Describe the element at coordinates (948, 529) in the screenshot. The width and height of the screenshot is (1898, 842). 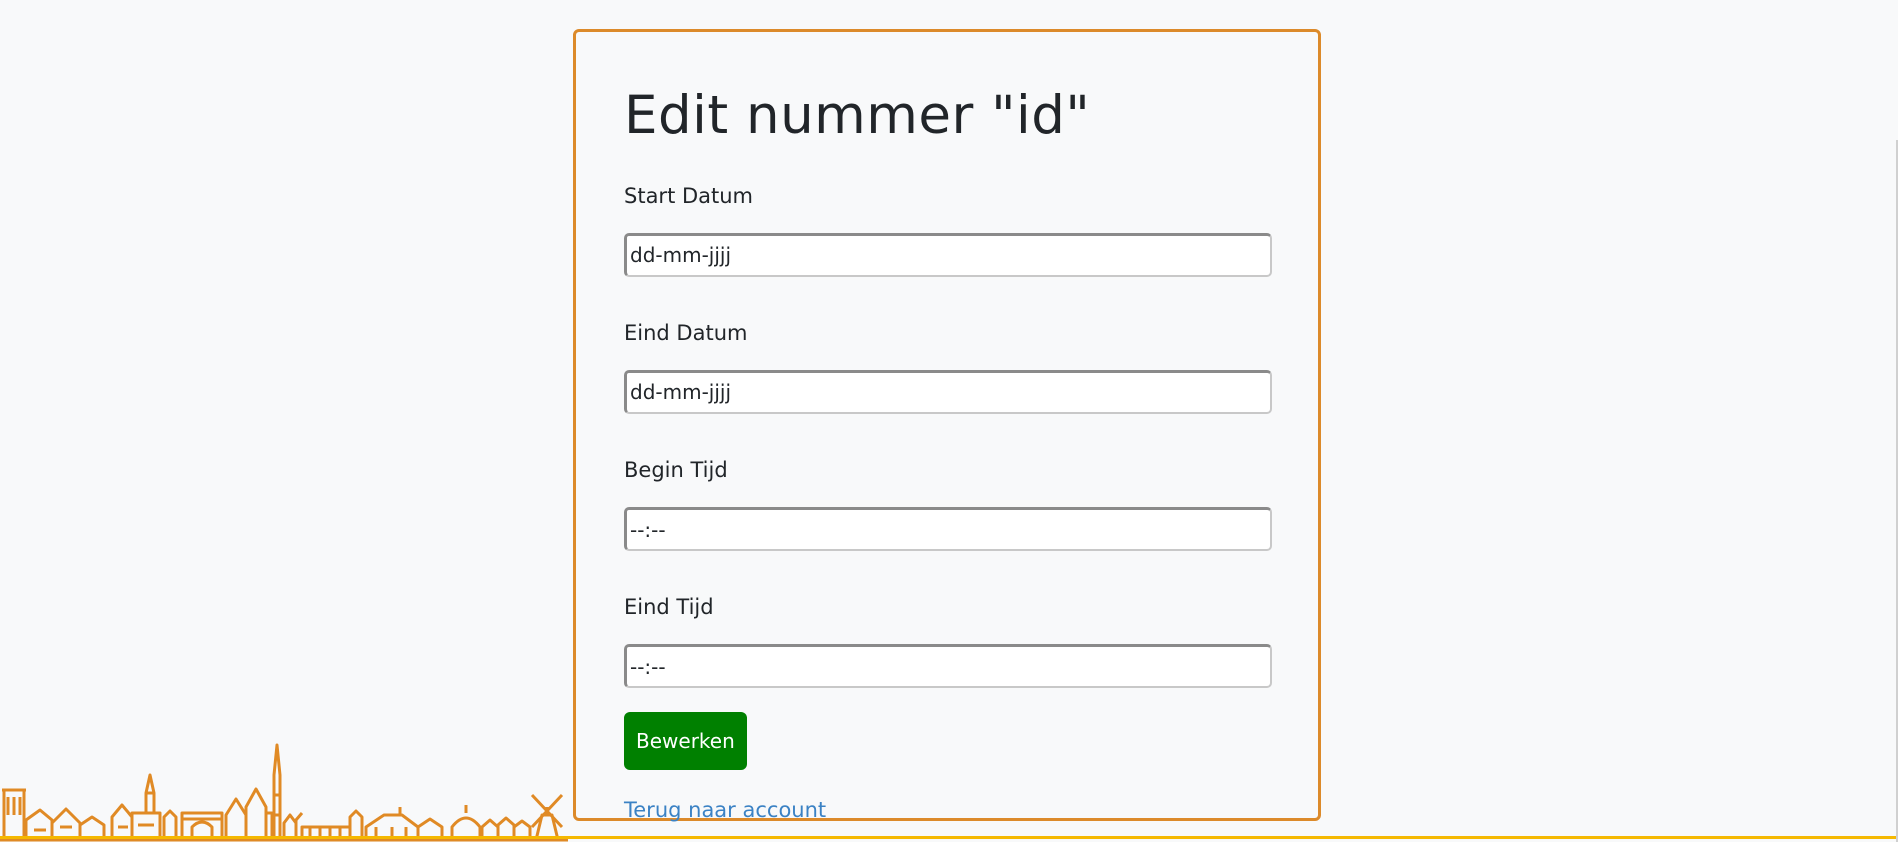
I see `start-time-input` at that location.